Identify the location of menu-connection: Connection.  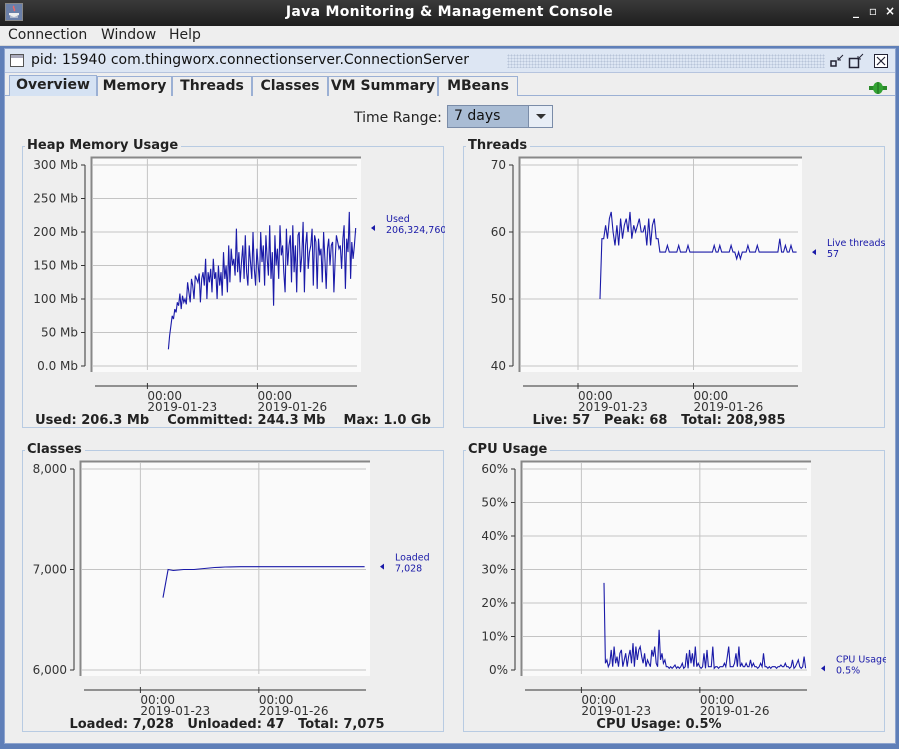
(47, 35).